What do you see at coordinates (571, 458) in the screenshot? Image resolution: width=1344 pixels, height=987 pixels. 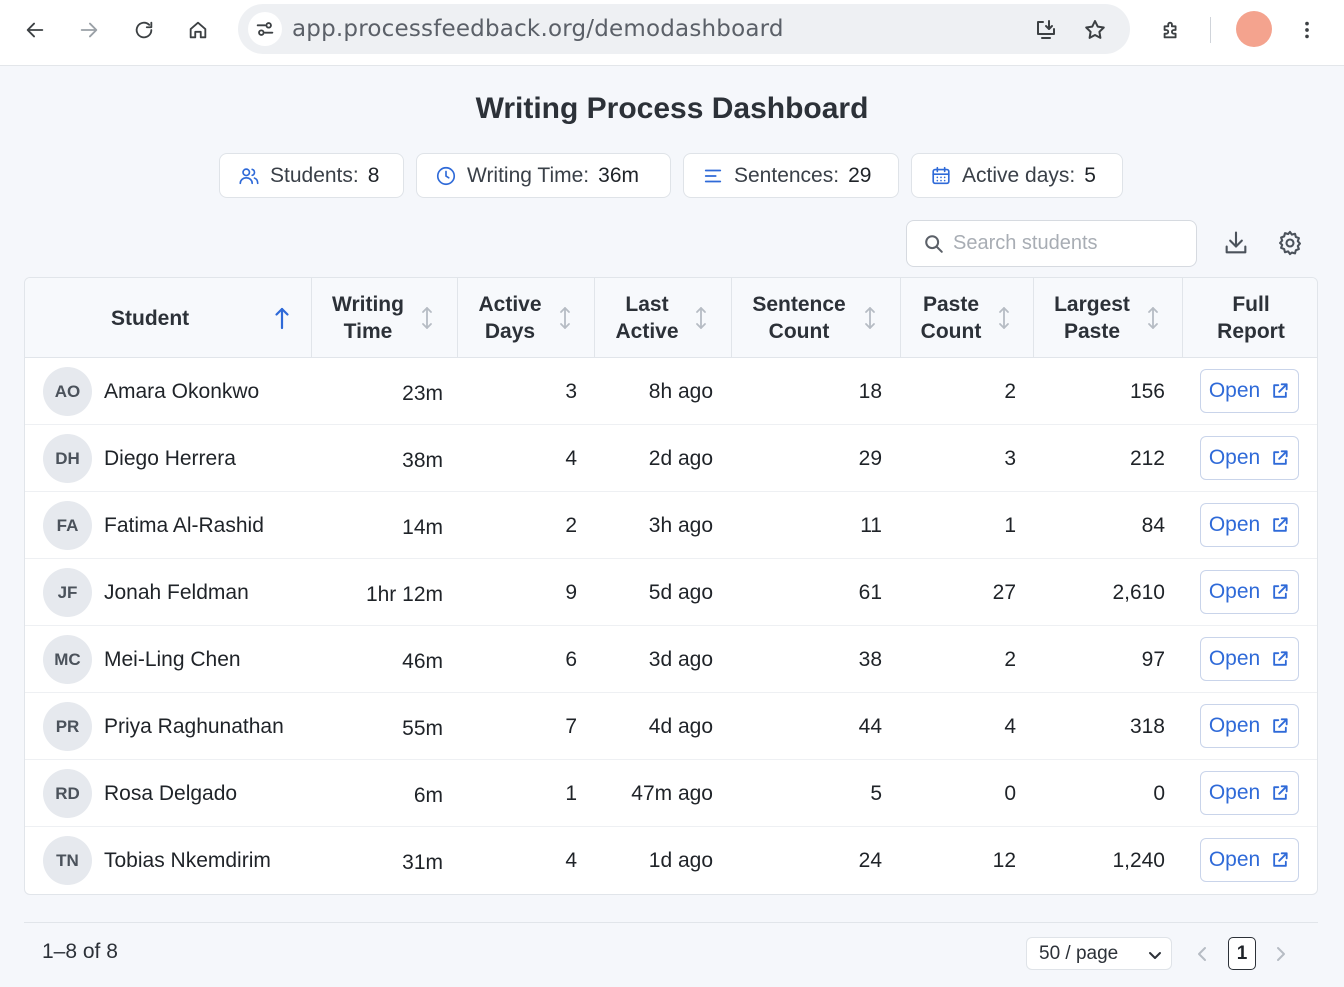 I see `cell-active-days: 4` at bounding box center [571, 458].